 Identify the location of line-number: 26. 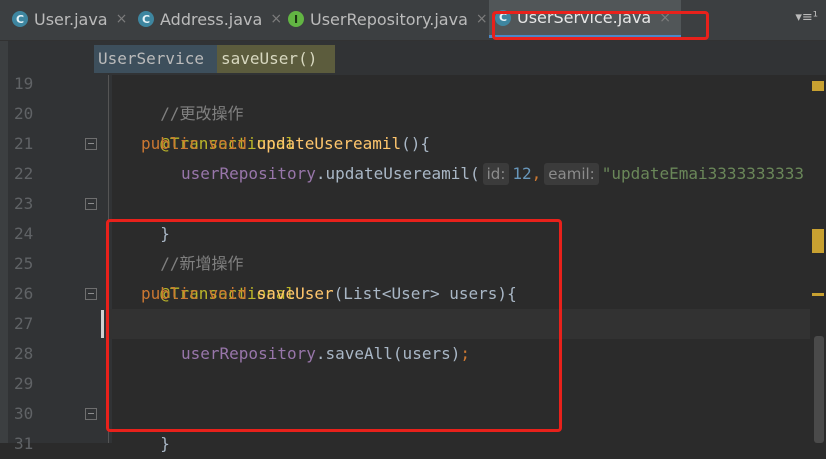
(24, 293).